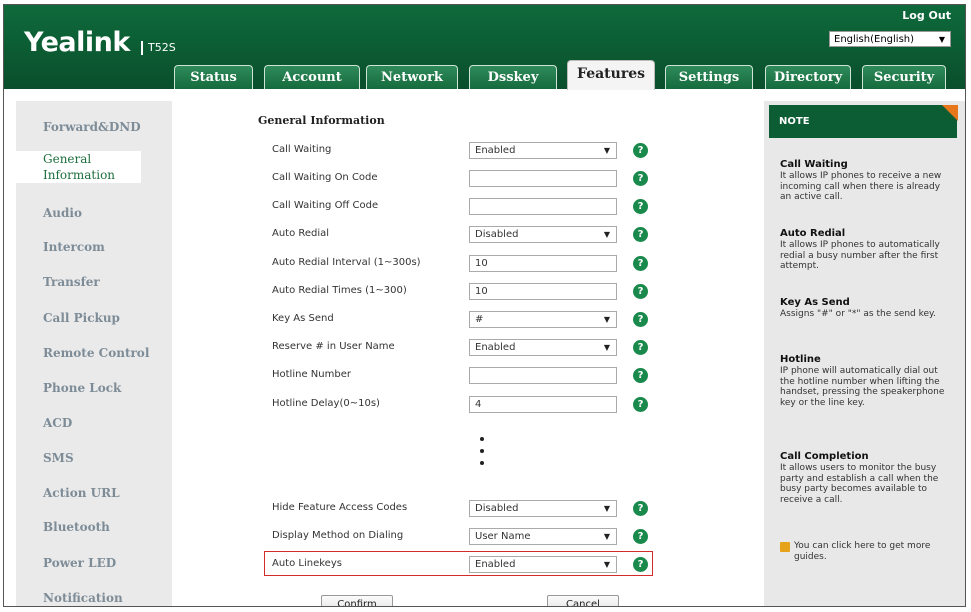 This screenshot has width=971, height=612. Describe the element at coordinates (338, 535) in the screenshot. I see `display-method-label: Display Method on Dialing` at that location.